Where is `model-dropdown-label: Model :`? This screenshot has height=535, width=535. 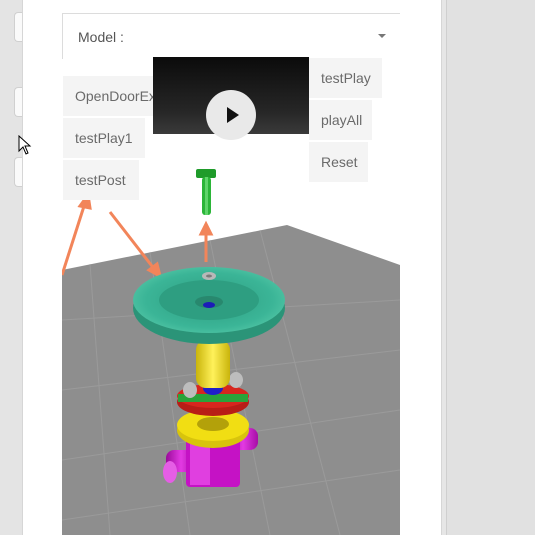
model-dropdown-label: Model : is located at coordinates (101, 37).